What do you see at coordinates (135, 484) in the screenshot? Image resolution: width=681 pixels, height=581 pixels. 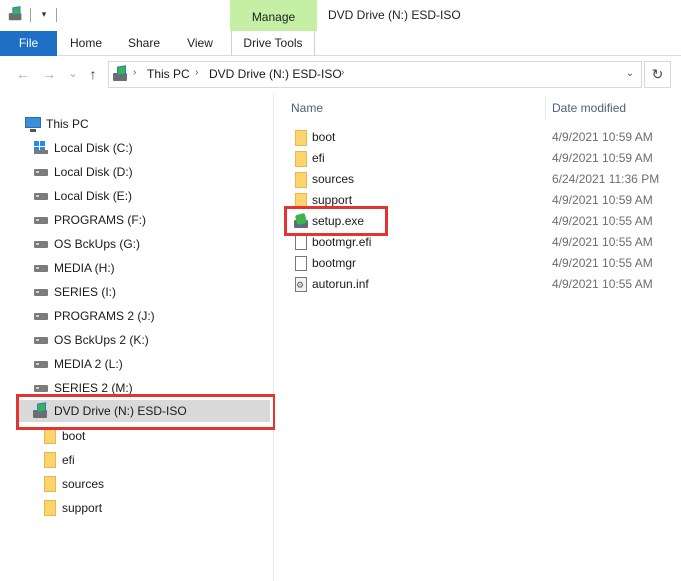 I see `sidebar-item-sources: sources` at bounding box center [135, 484].